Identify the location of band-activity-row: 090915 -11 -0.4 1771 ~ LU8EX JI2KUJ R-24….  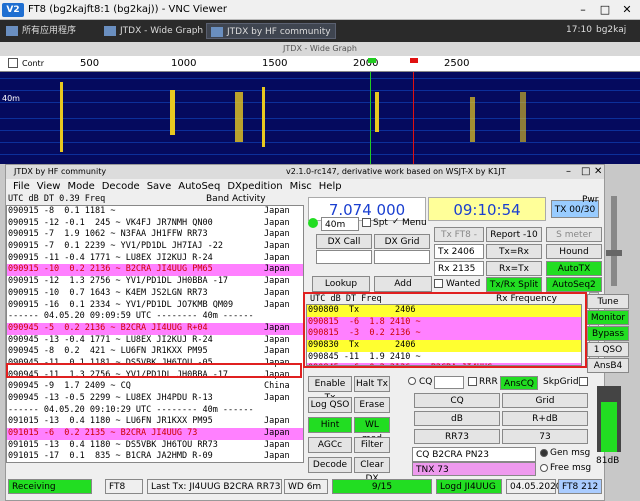
(155, 259).